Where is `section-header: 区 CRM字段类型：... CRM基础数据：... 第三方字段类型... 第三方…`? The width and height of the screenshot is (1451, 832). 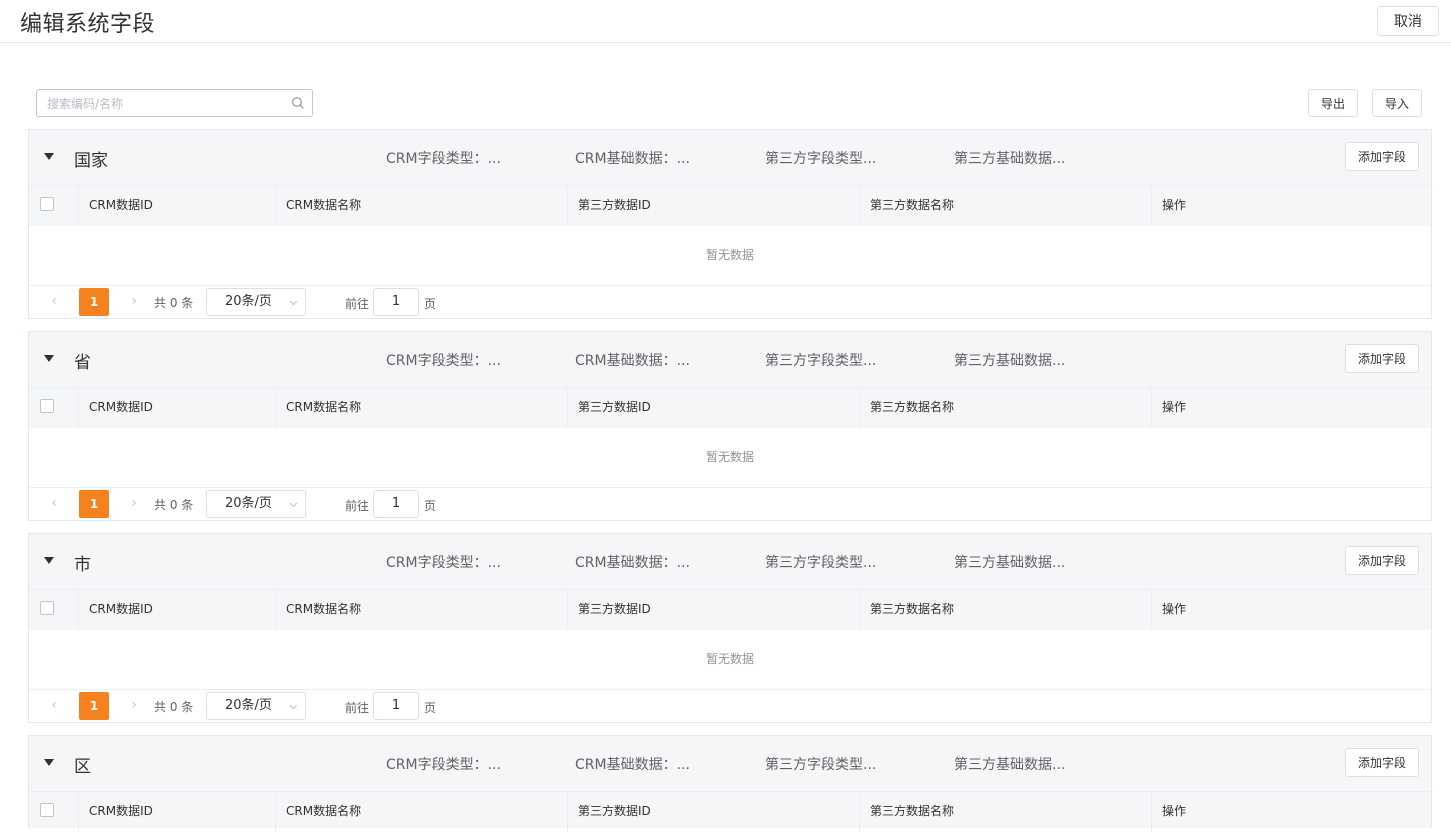 section-header: 区 CRM字段类型：... CRM基础数据：... 第三方字段类型... 第三方… is located at coordinates (730, 763).